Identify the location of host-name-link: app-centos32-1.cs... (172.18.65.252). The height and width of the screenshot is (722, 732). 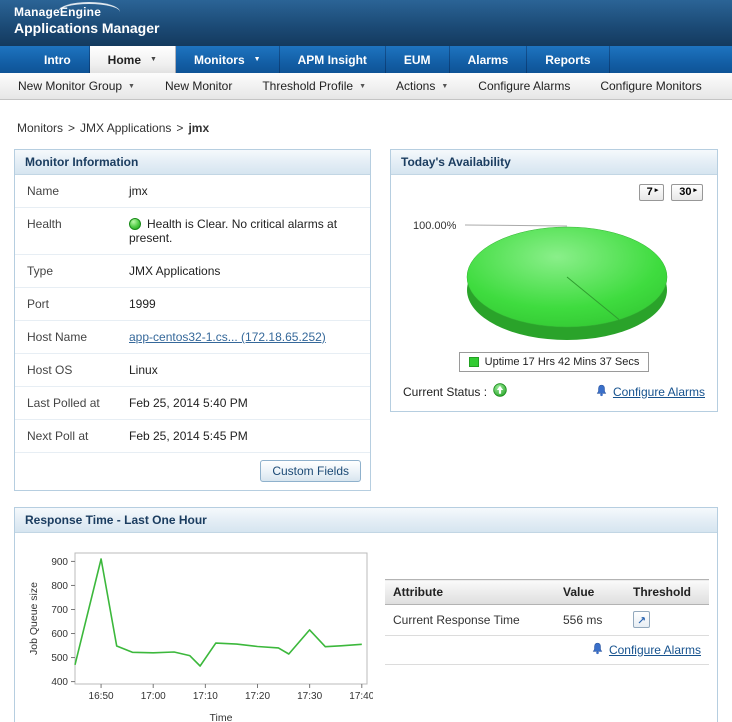
(227, 337).